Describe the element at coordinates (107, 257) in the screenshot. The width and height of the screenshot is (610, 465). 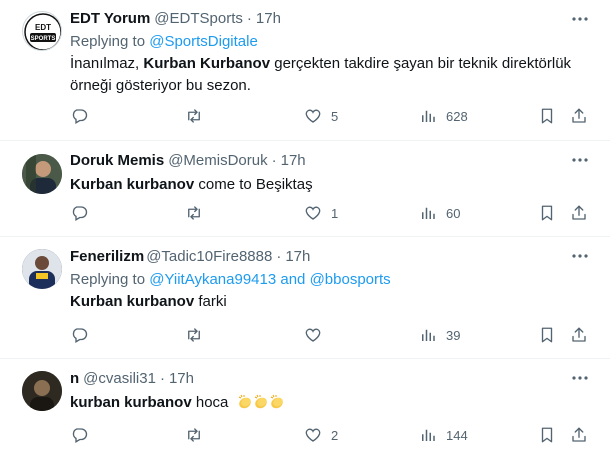
I see `display-name: Fenerilizm` at that location.